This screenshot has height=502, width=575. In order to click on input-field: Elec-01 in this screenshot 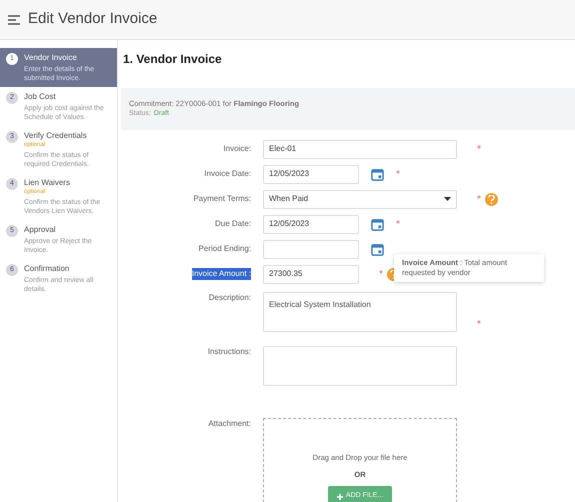, I will do `click(360, 149)`.